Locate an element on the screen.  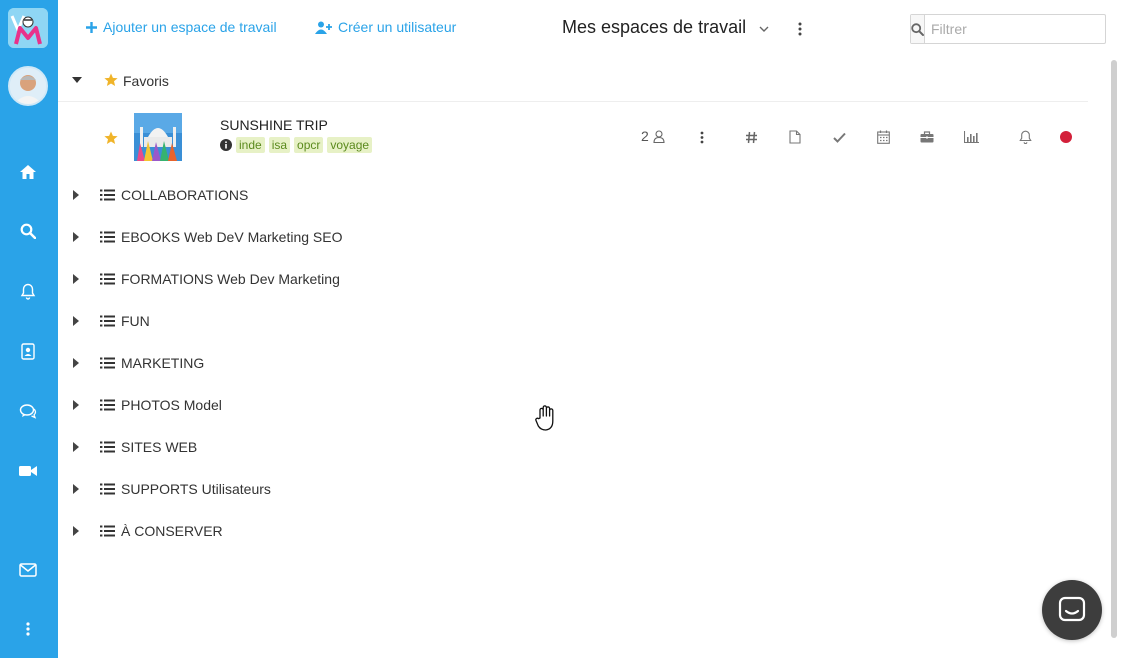
tag: voyage is located at coordinates (350, 145).